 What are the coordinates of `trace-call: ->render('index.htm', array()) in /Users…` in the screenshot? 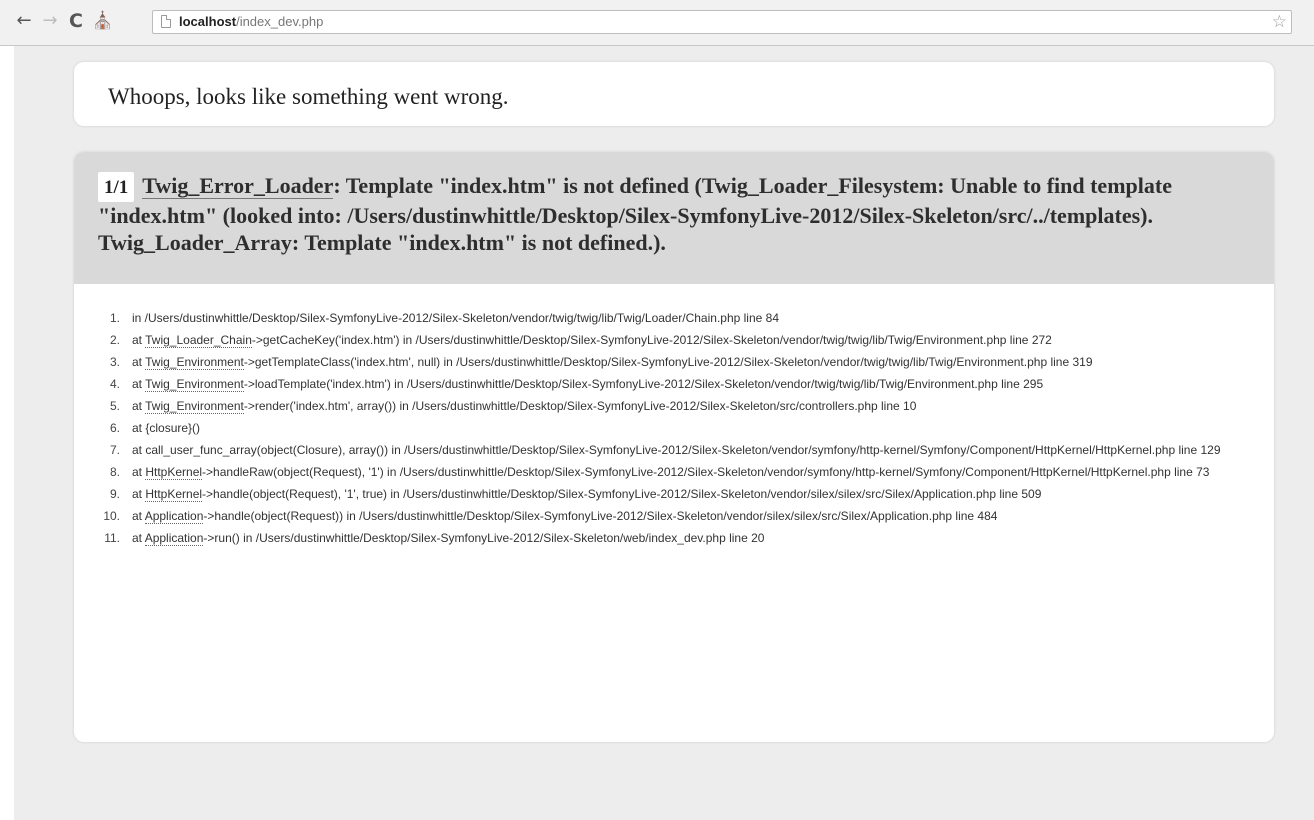 It's located at (580, 406).